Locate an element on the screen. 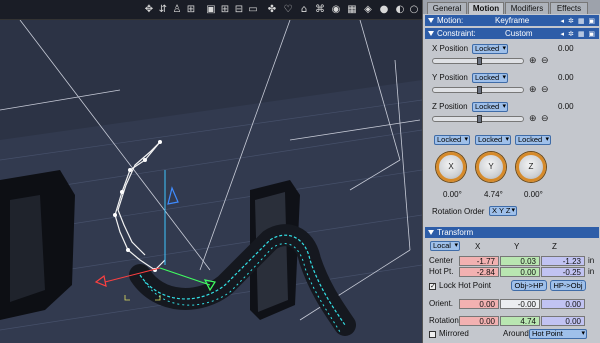  lock-hot-point-checkbox: ✓ is located at coordinates (432, 286).